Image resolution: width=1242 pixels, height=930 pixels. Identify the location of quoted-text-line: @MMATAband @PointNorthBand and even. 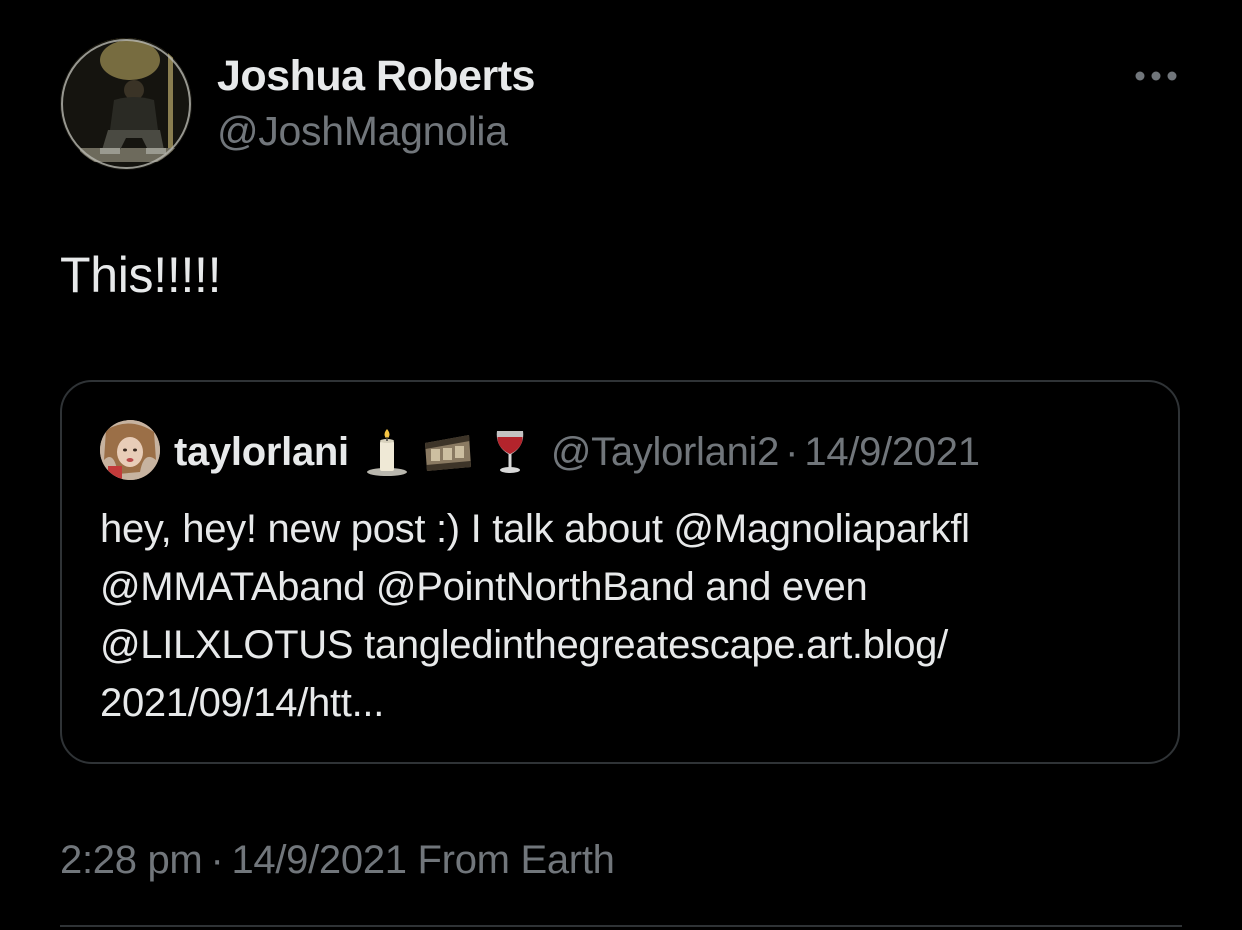
(484, 587).